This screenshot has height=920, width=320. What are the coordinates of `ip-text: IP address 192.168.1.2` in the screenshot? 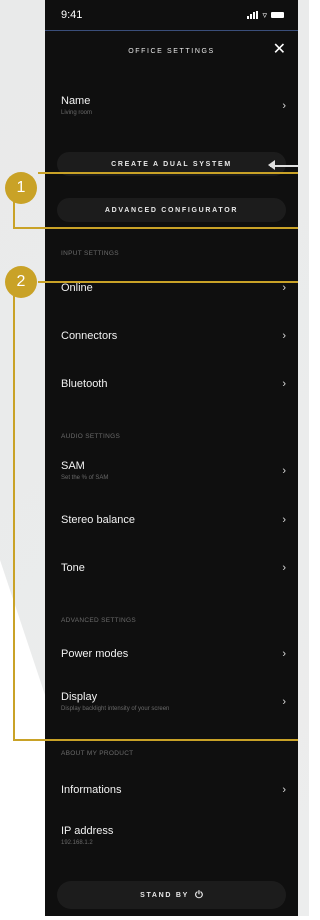 It's located at (87, 835).